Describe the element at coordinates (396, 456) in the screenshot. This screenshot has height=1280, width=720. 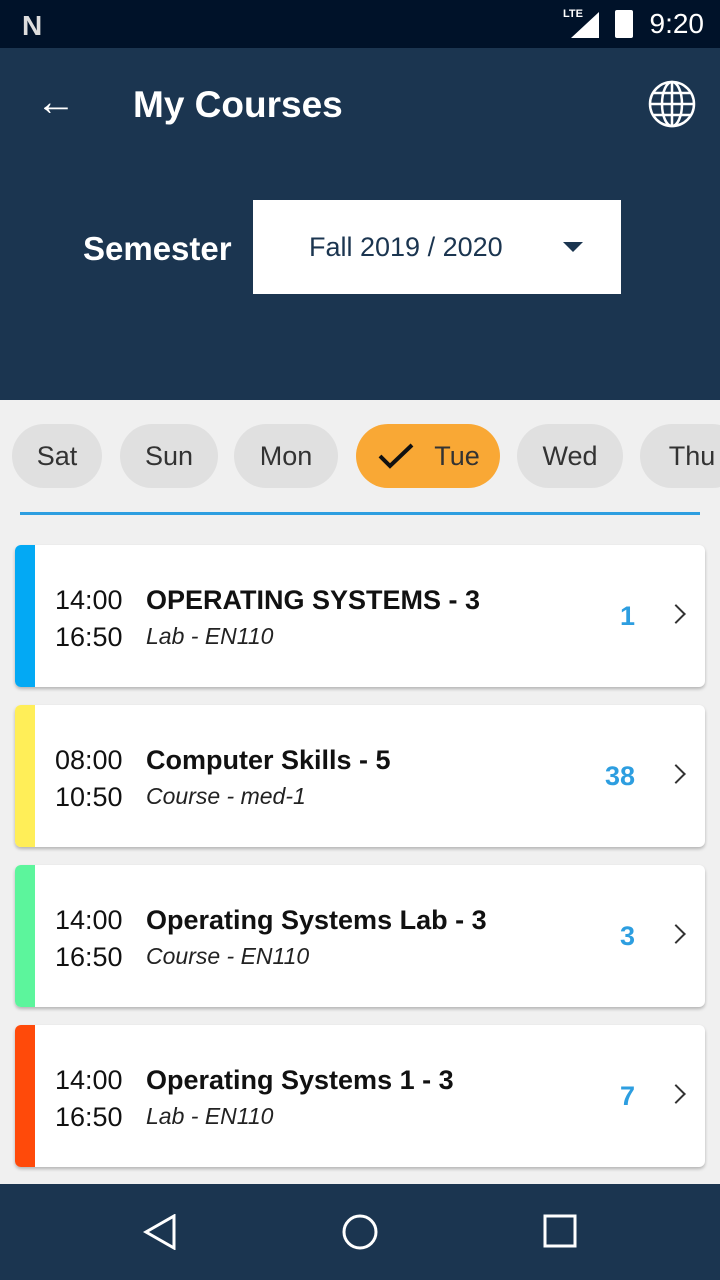
I see `check-icon` at that location.